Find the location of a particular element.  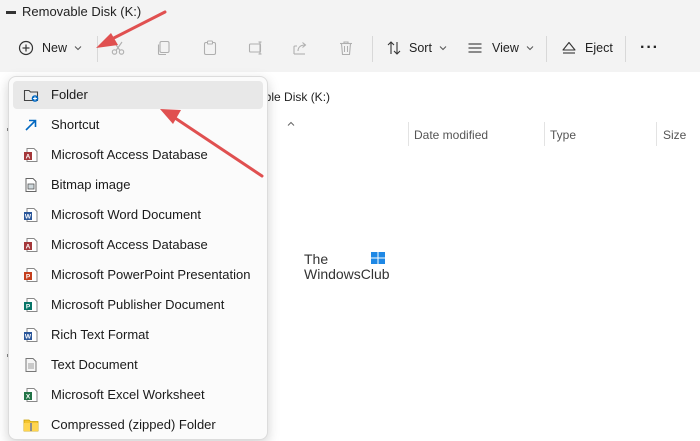

annotation-arrow-to-new is located at coordinates (131, 29).